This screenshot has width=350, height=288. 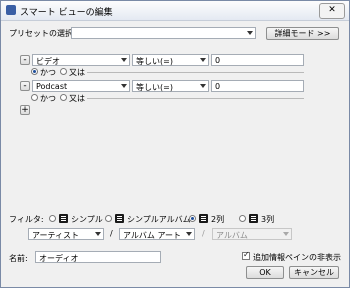 What do you see at coordinates (314, 272) in the screenshot?
I see `cancel-button: キャンセル` at bounding box center [314, 272].